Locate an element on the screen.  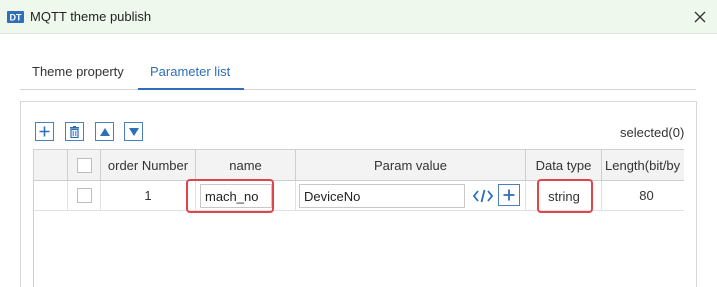
select-all-checkbox is located at coordinates (84, 165).